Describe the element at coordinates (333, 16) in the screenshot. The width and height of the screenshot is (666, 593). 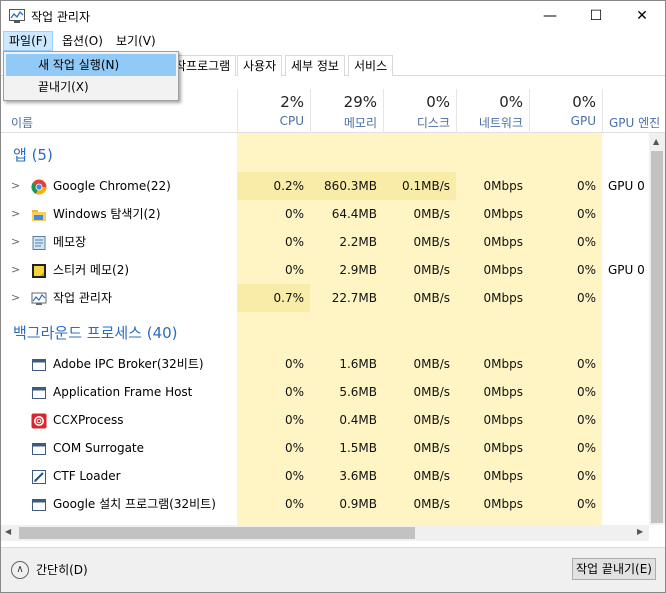
I see `title-bar: 작업 관리자 — ☐ ✕` at that location.